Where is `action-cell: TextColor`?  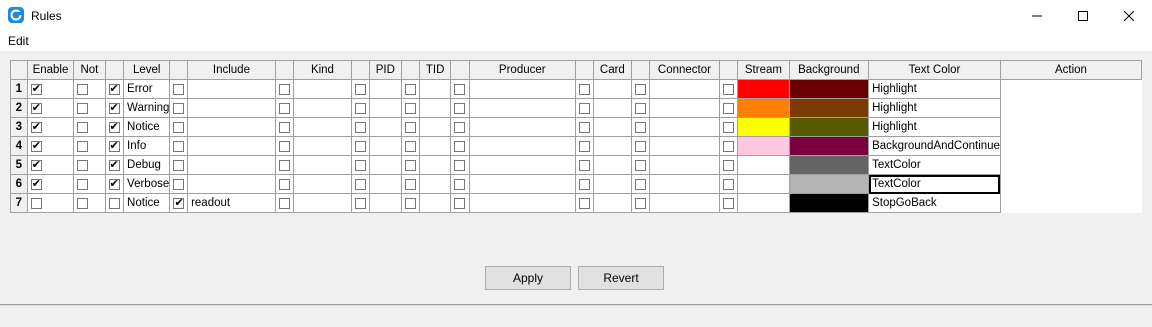
action-cell: TextColor is located at coordinates (934, 184).